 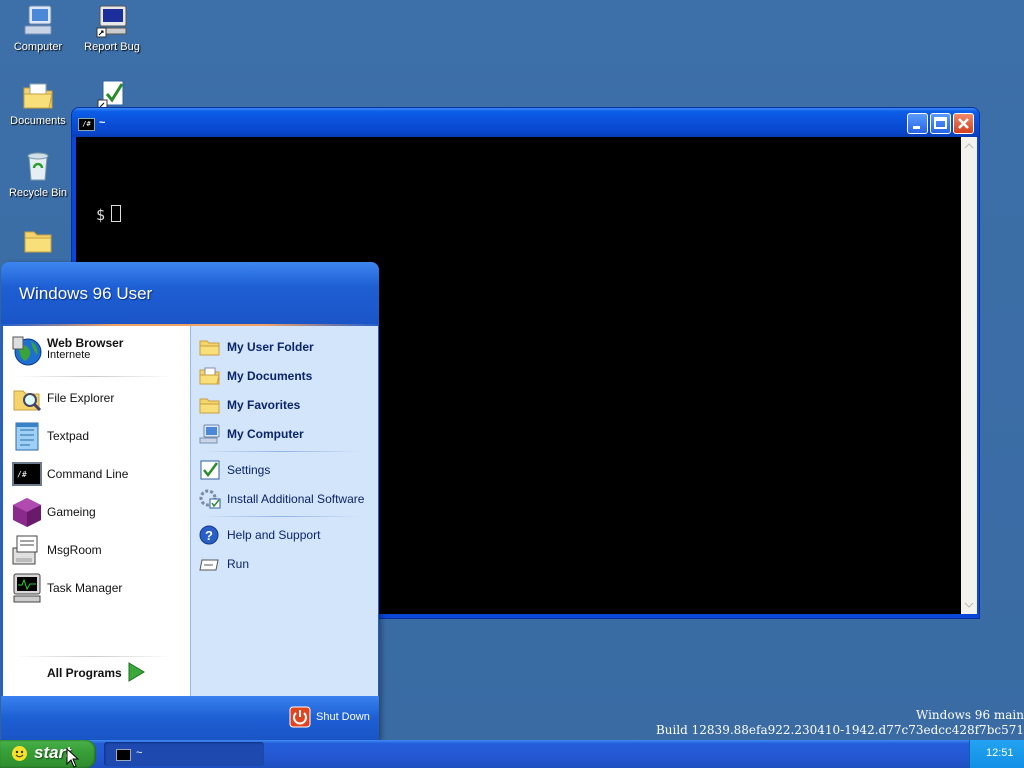 I want to click on desktop-icon-label: Documents, so click(x=38, y=121).